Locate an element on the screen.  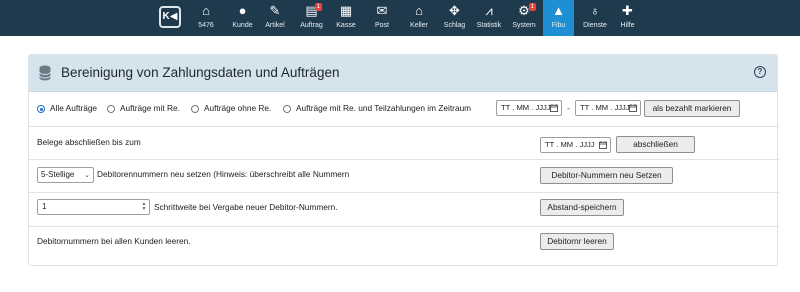
database-icon is located at coordinates (45, 73).